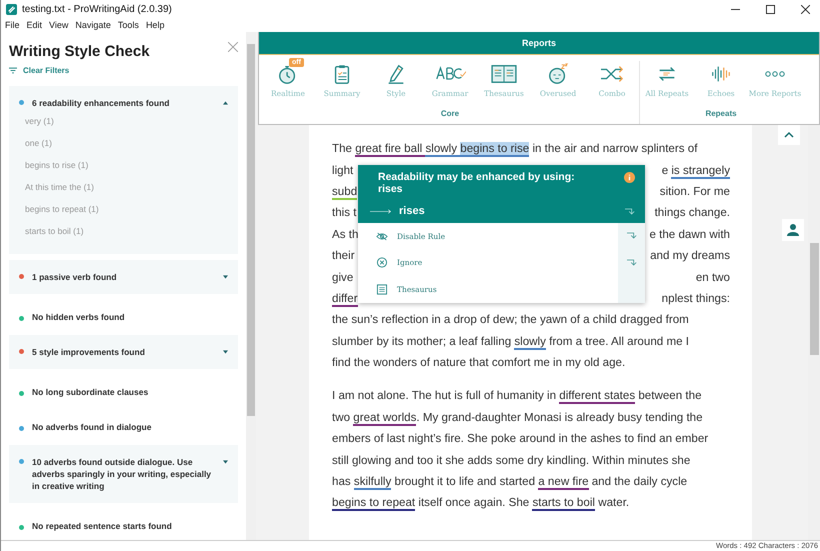 Image resolution: width=820 pixels, height=551 pixels. Describe the element at coordinates (721, 113) in the screenshot. I see `section-label: Repeats` at that location.